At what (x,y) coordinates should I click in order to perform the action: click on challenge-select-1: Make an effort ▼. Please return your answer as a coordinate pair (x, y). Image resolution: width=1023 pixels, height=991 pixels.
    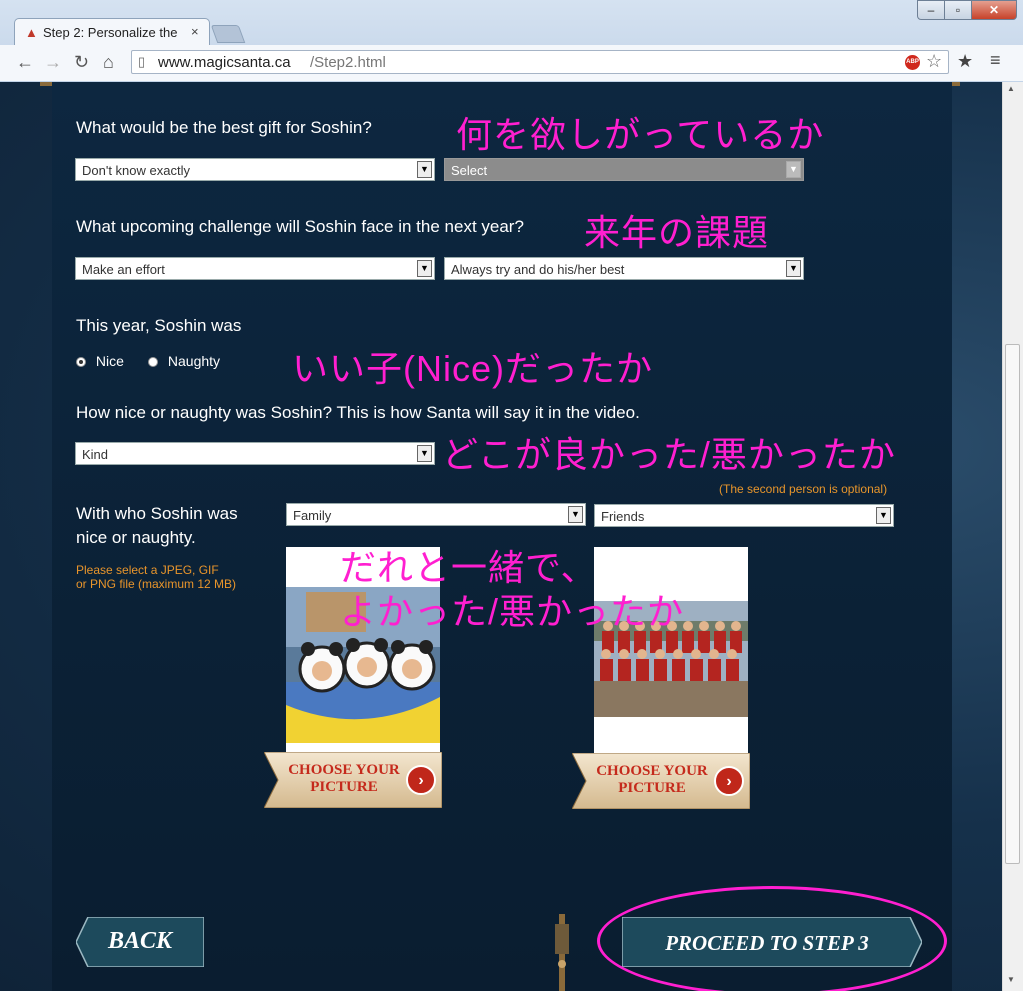
    Looking at the image, I should click on (255, 268).